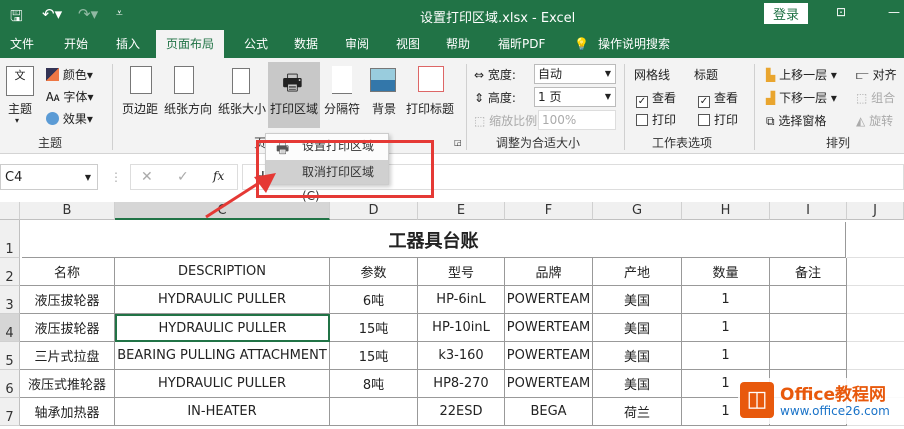  I want to click on undo-icon: ↶▾, so click(52, 14).